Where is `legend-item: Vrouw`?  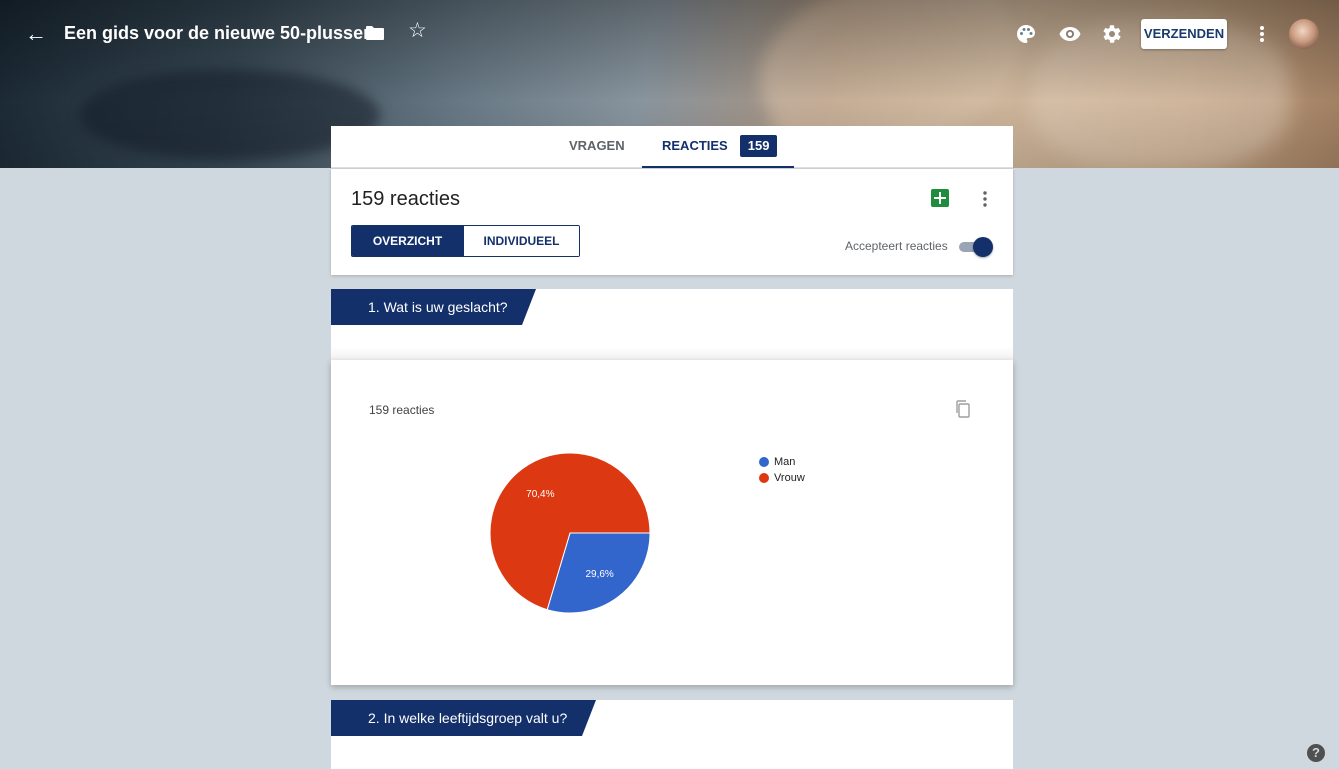
legend-item: Vrouw is located at coordinates (782, 478).